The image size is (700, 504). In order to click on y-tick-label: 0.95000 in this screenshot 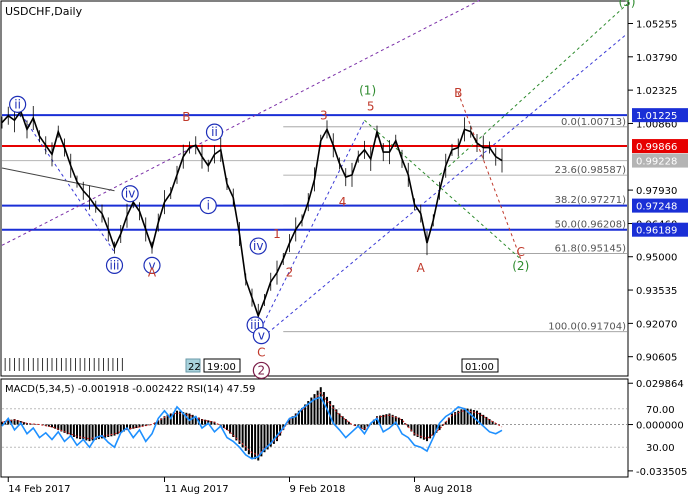, I will do `click(656, 258)`.